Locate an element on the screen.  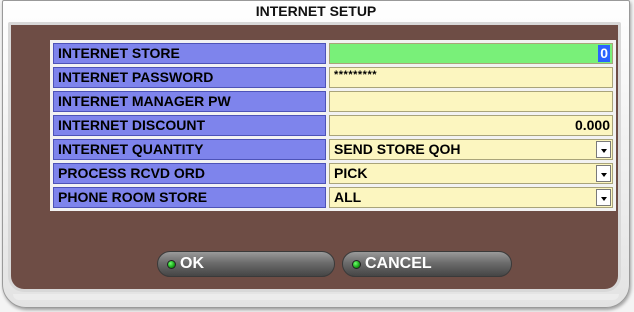
process-rcvd-ord-value: PICK is located at coordinates (351, 173).